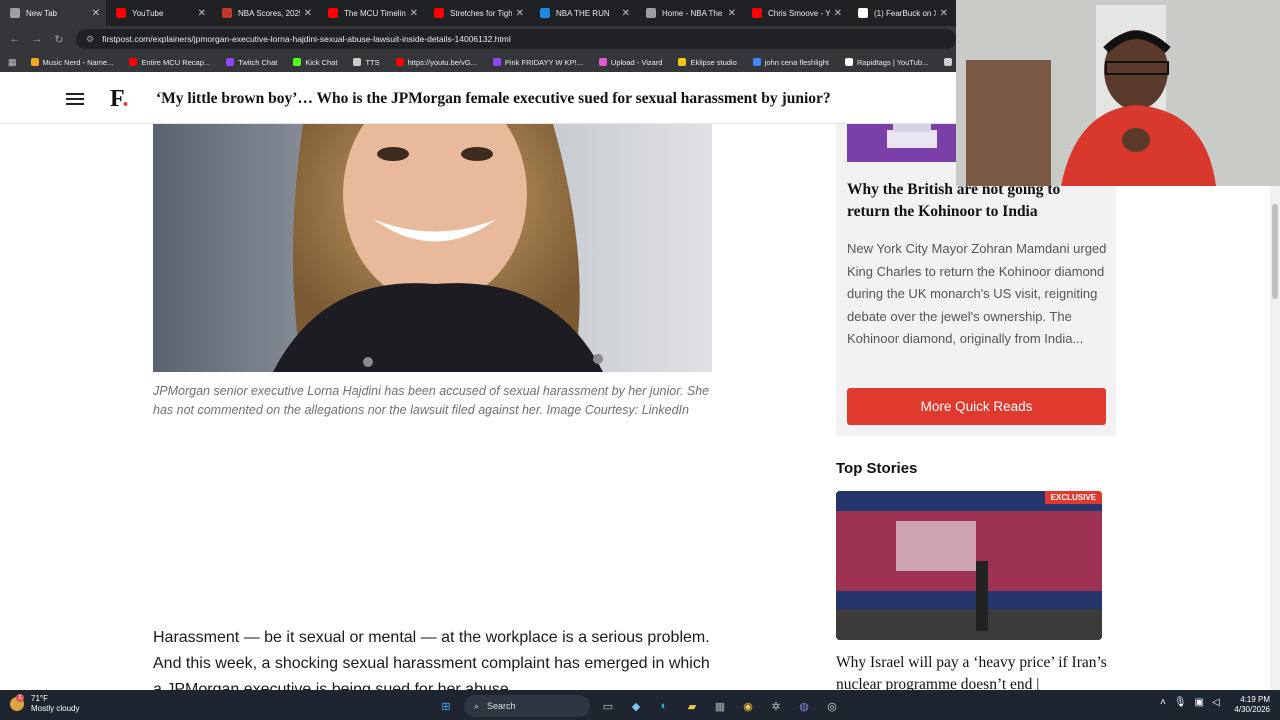  What do you see at coordinates (796, 62) in the screenshot?
I see `bookmark-label: john cena fleshlight` at bounding box center [796, 62].